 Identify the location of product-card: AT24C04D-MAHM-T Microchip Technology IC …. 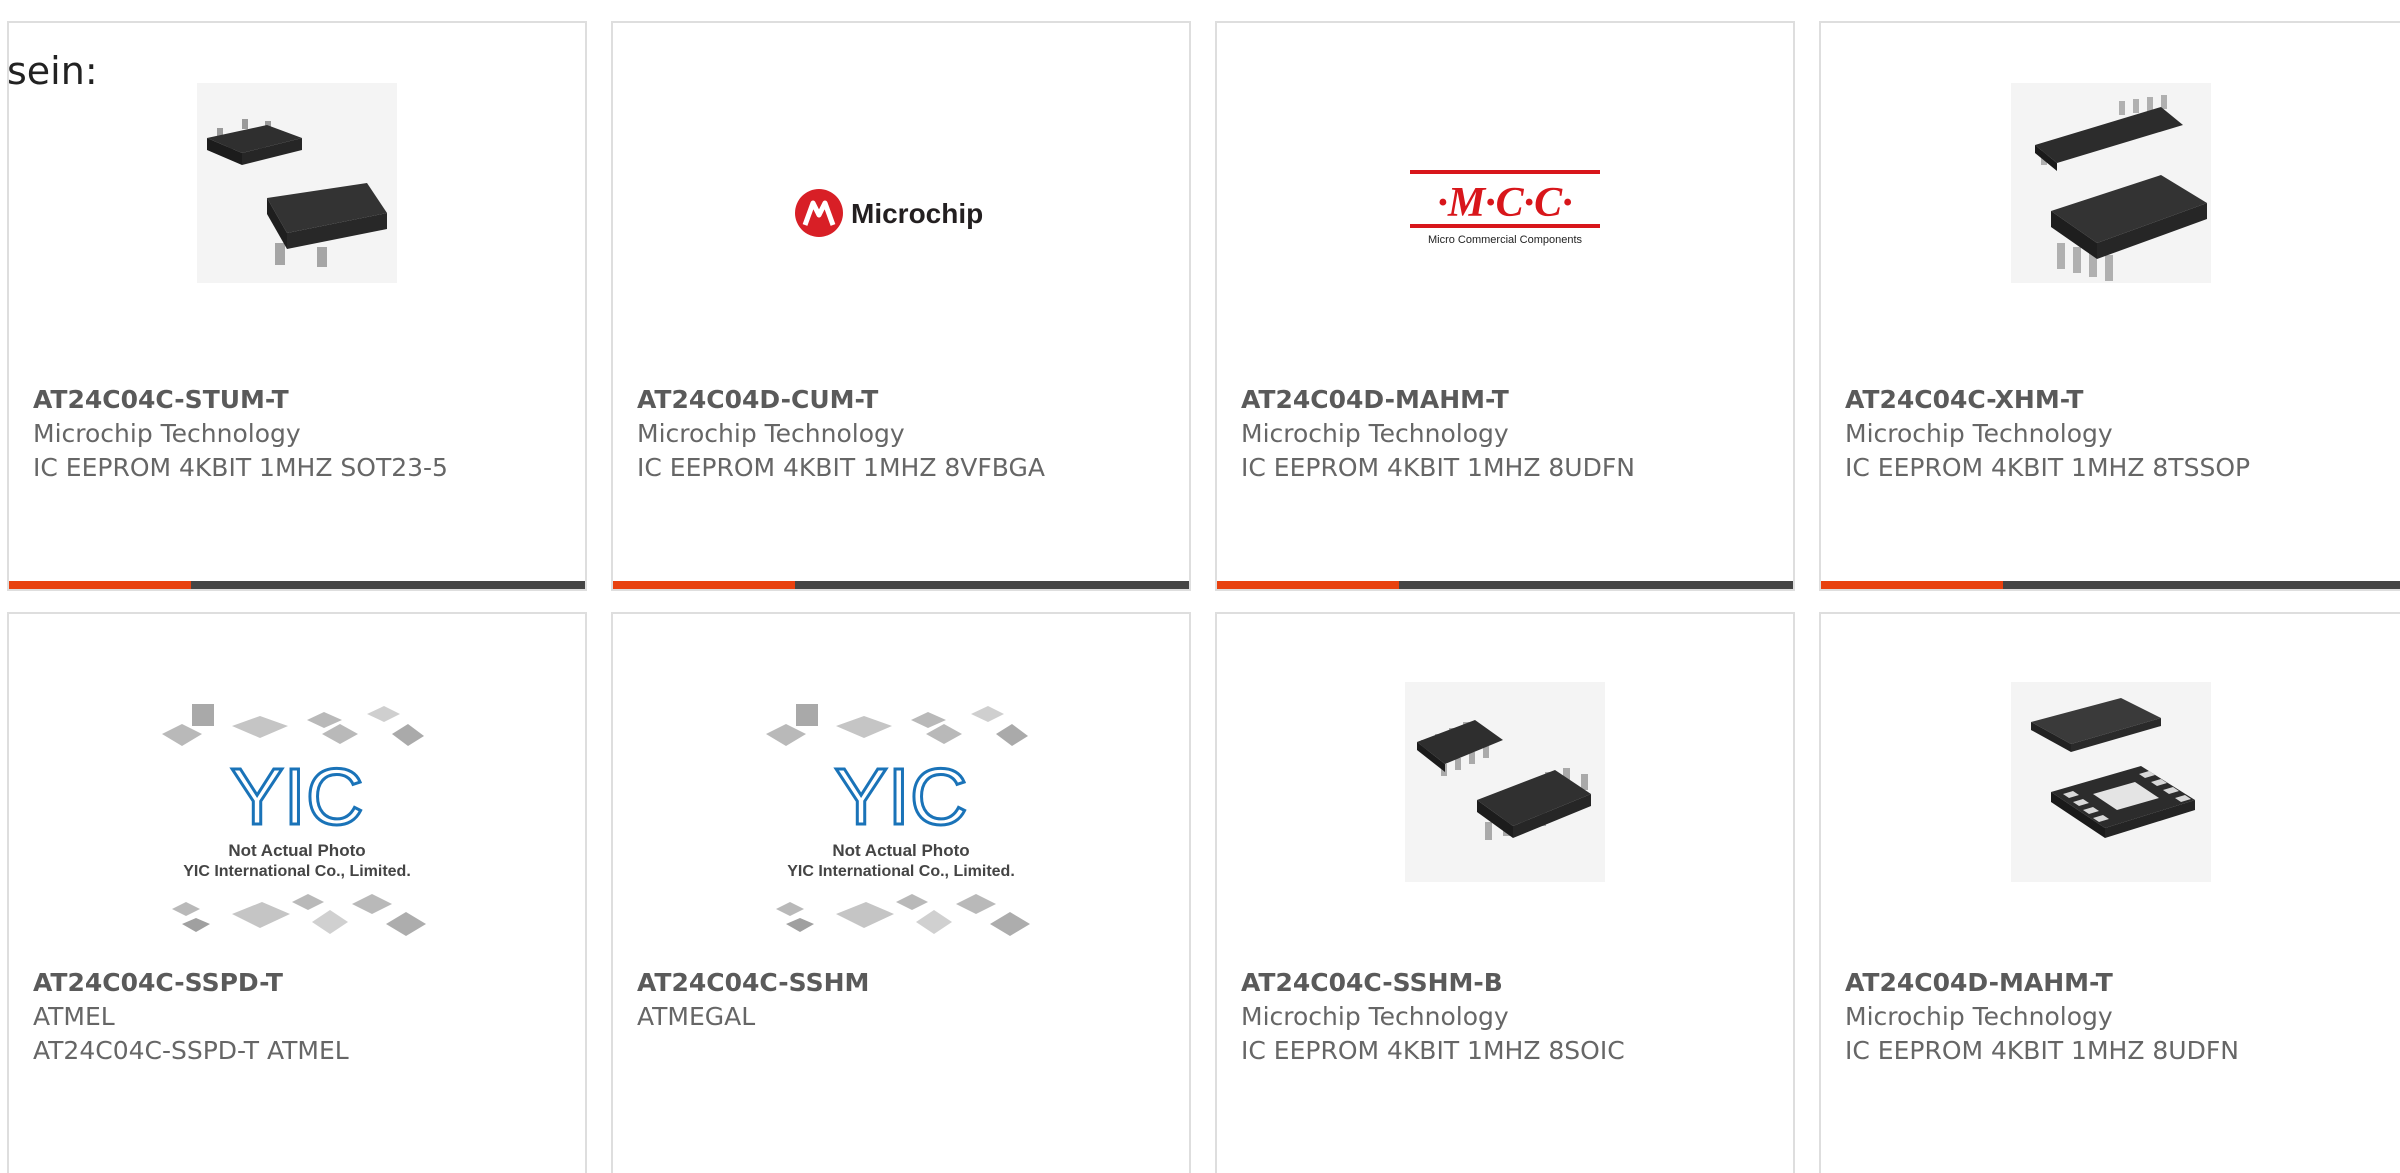
(2109, 892).